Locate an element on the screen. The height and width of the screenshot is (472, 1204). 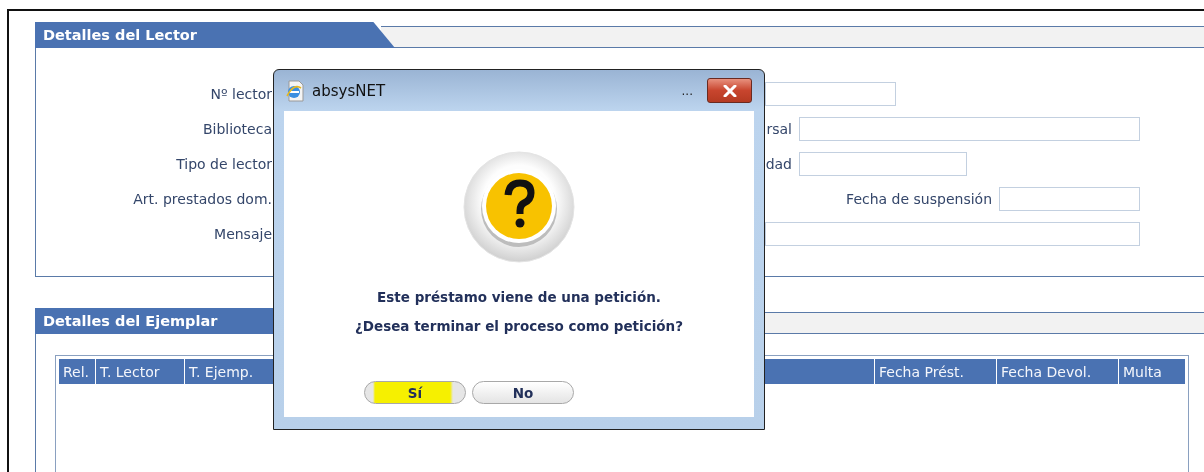
close-button is located at coordinates (729, 90).